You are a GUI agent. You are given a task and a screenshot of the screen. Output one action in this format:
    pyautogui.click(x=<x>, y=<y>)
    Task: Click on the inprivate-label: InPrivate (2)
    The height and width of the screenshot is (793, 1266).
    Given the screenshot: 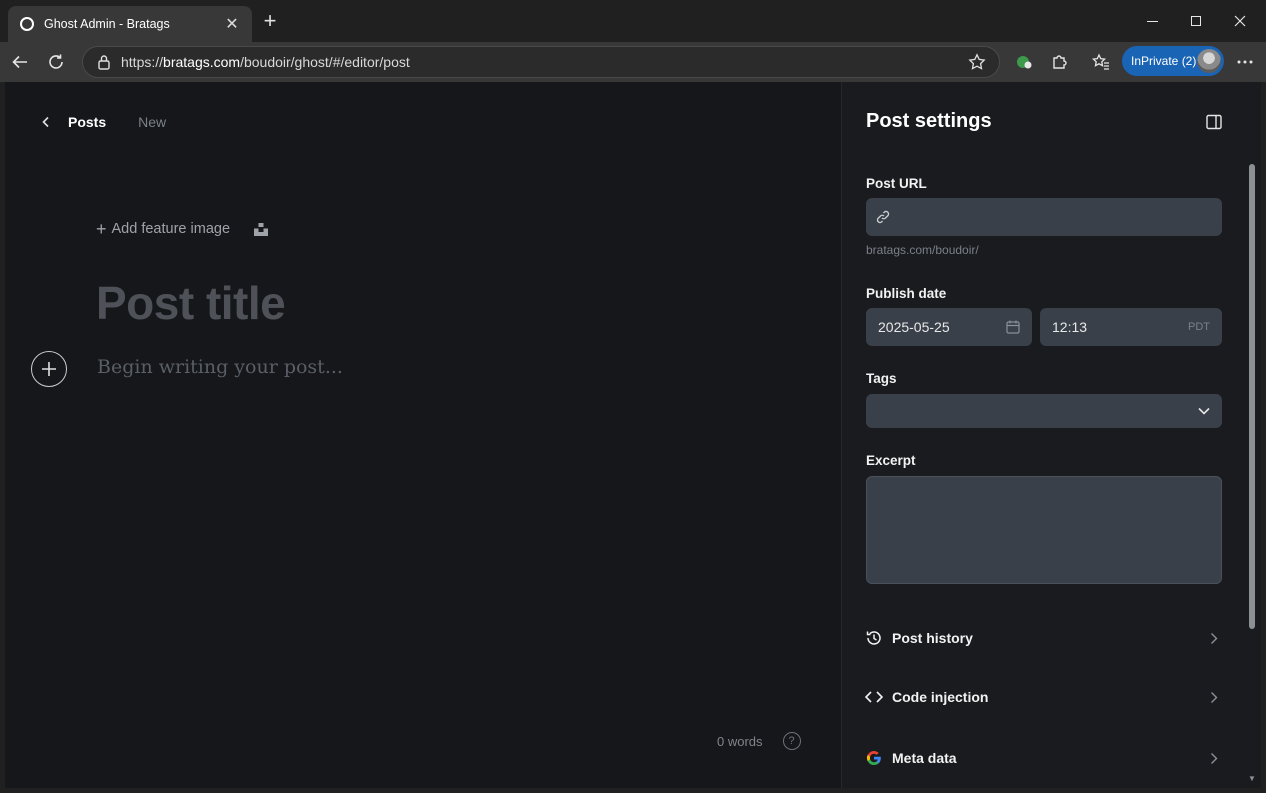 What is the action you would take?
    pyautogui.click(x=1164, y=61)
    